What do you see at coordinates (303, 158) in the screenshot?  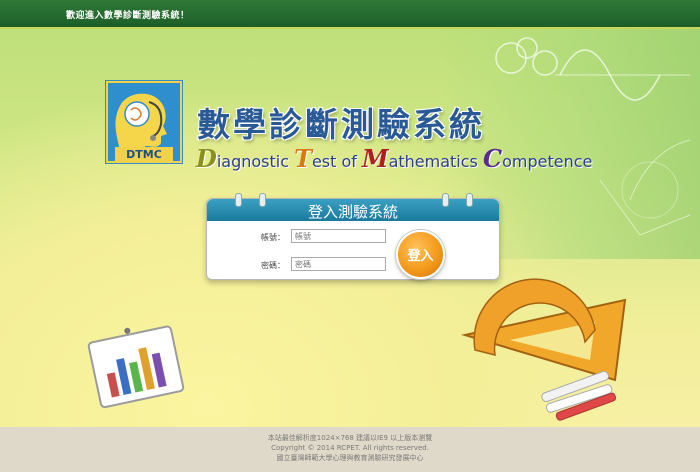 I see `subtitle-cap-t: T` at bounding box center [303, 158].